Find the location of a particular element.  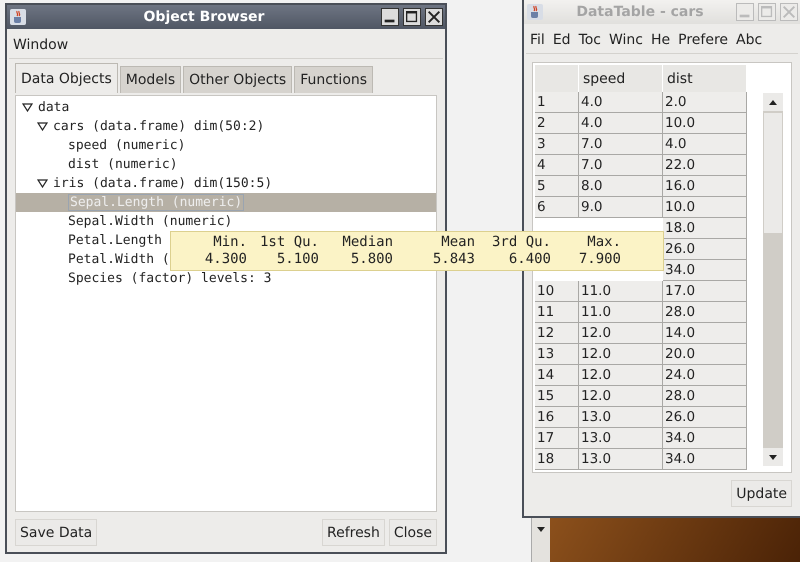

tree-label: Sepal.Length (numeric) is located at coordinates (156, 202).